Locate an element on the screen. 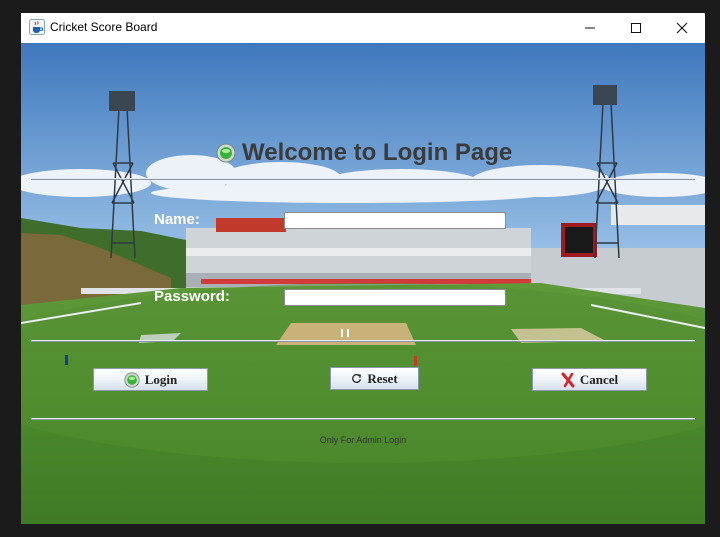 The width and height of the screenshot is (720, 537). password-input is located at coordinates (395, 297).